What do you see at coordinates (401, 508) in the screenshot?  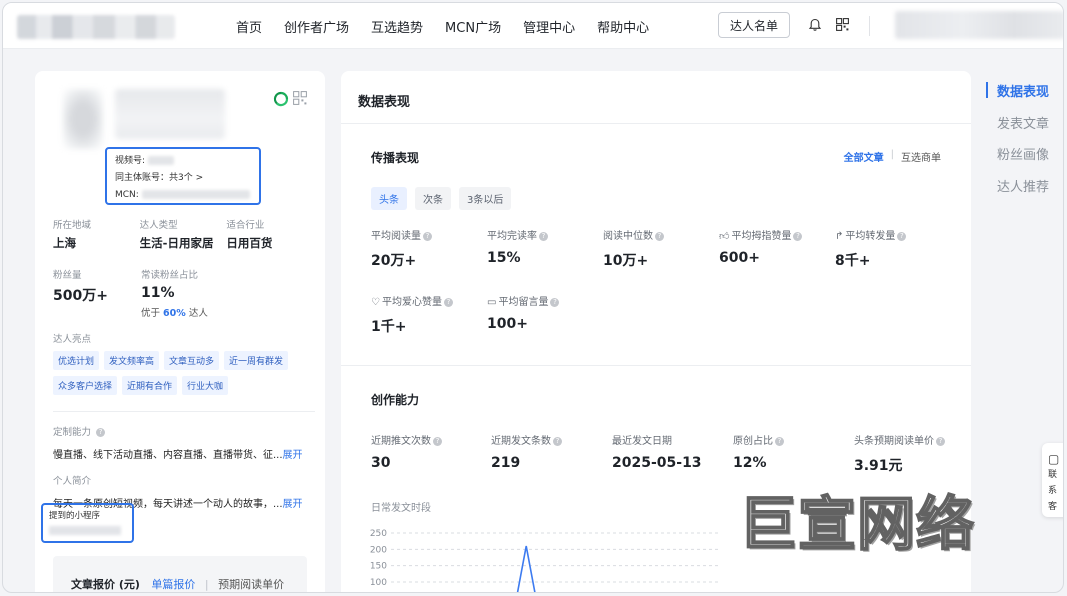 I see `daily-post-time-label: 日常发文时段` at bounding box center [401, 508].